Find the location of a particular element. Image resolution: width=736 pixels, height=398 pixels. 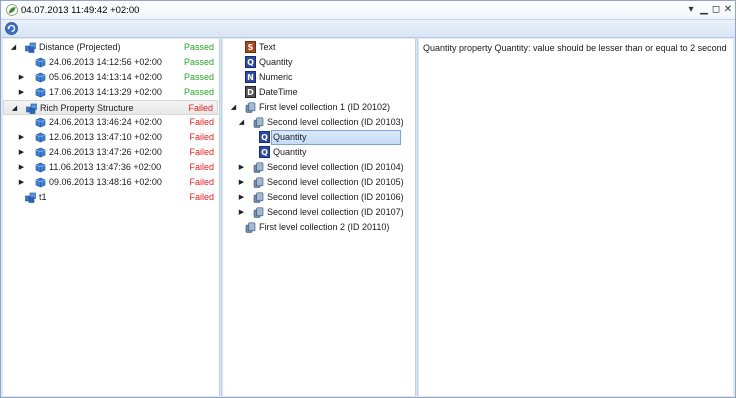

tree-row-label: 09.06.2013 13:48:16 +02:00 is located at coordinates (105, 182).